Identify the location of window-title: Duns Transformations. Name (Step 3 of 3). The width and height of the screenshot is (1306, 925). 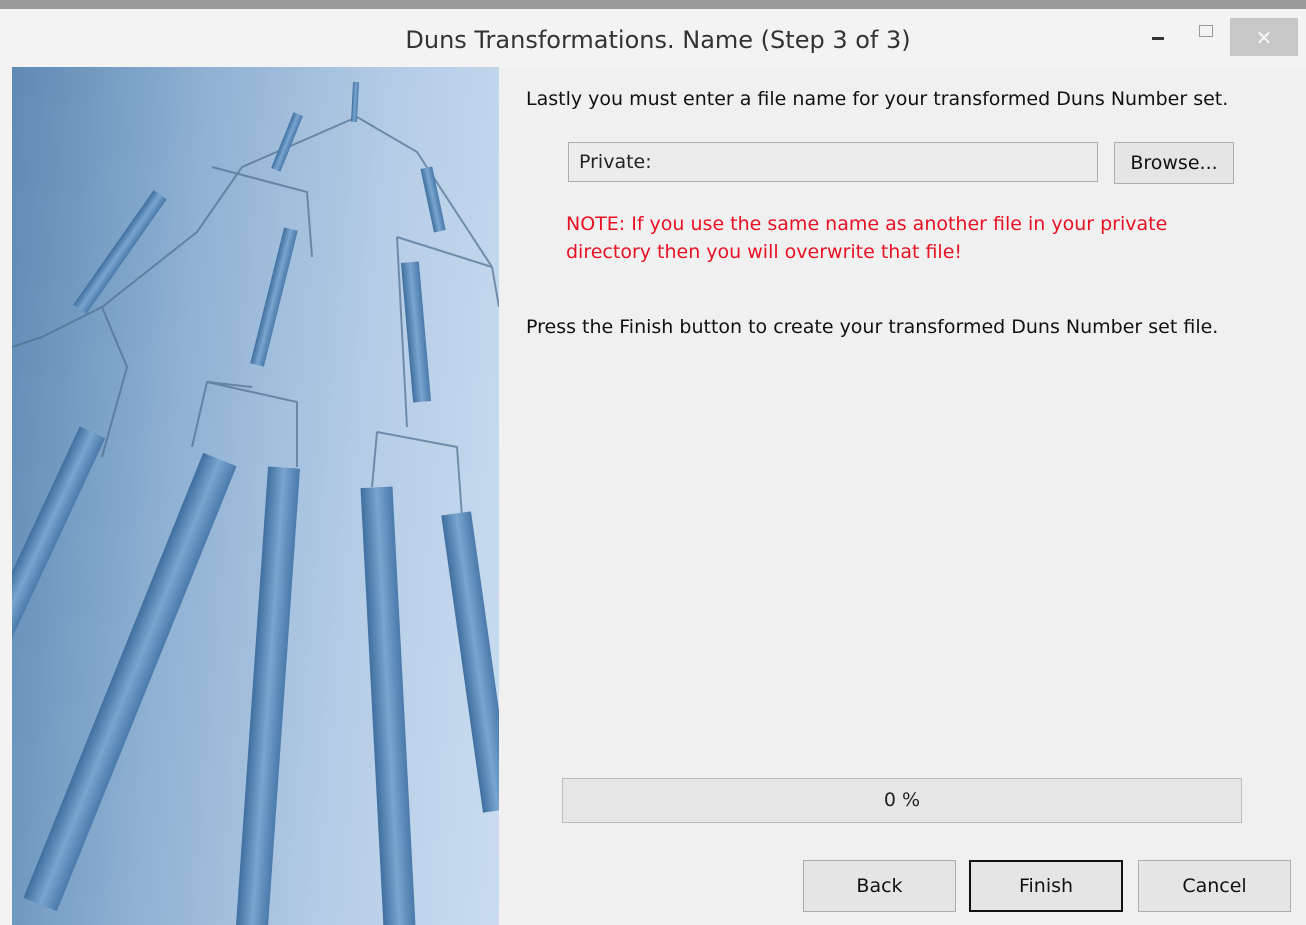
(658, 40).